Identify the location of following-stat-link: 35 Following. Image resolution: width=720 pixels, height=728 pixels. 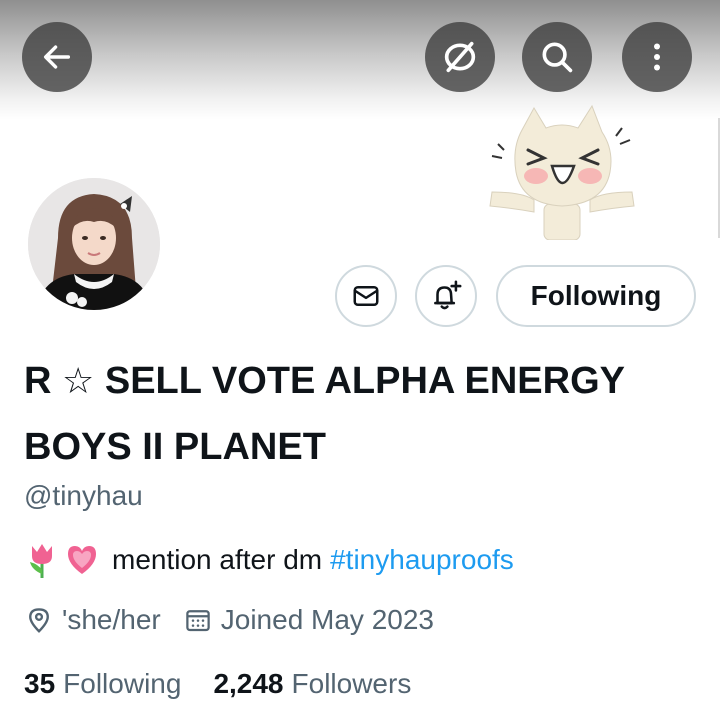
(102, 684).